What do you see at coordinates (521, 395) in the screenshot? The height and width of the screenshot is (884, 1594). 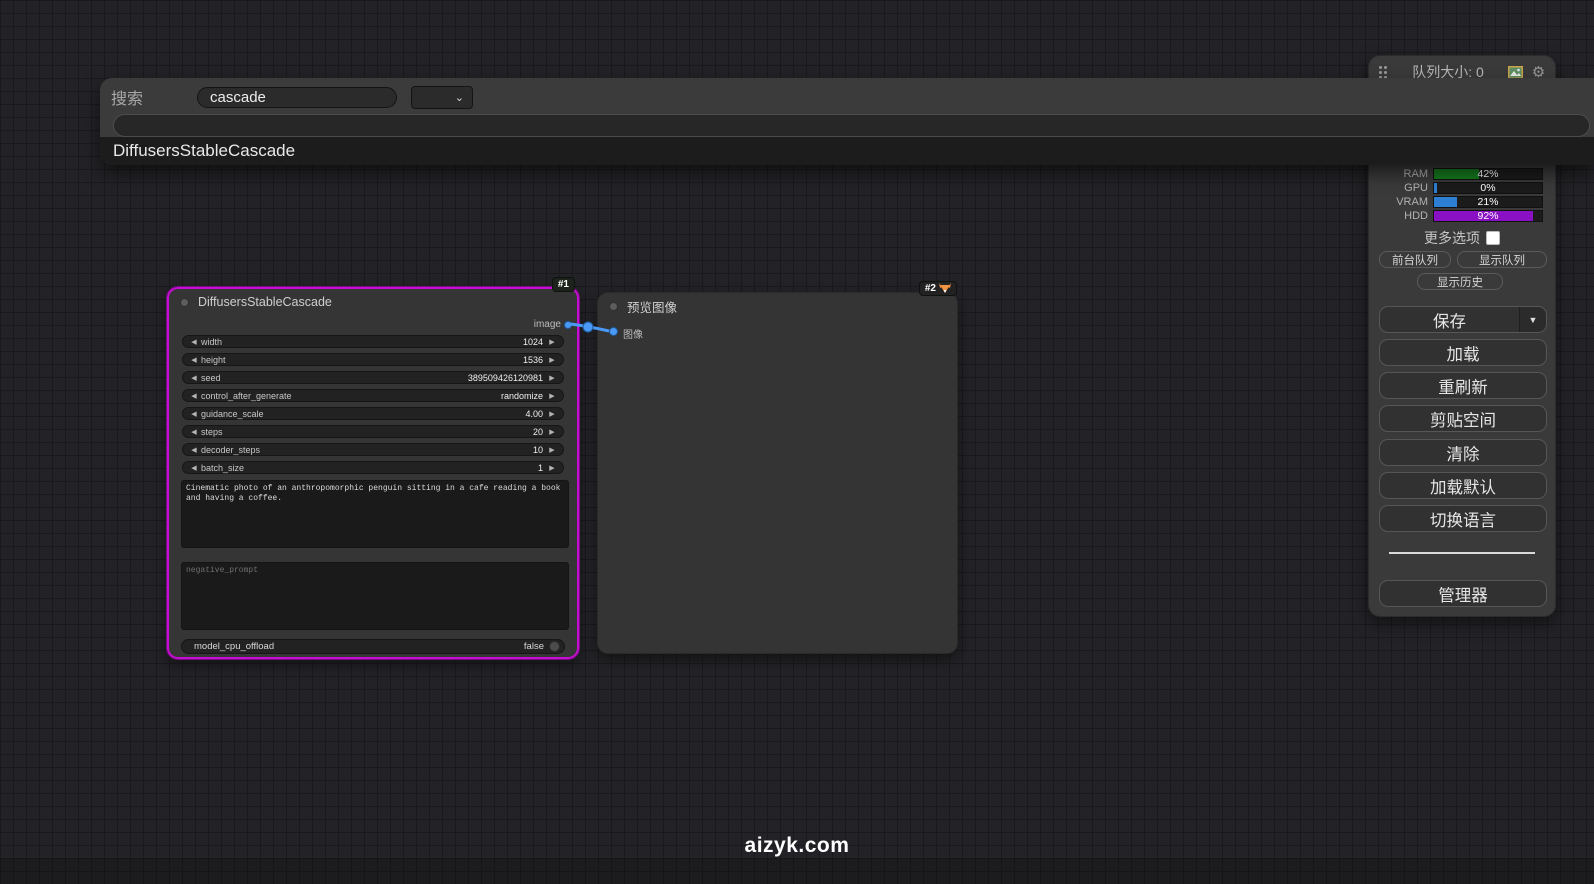 I see `widget-value: randomize` at bounding box center [521, 395].